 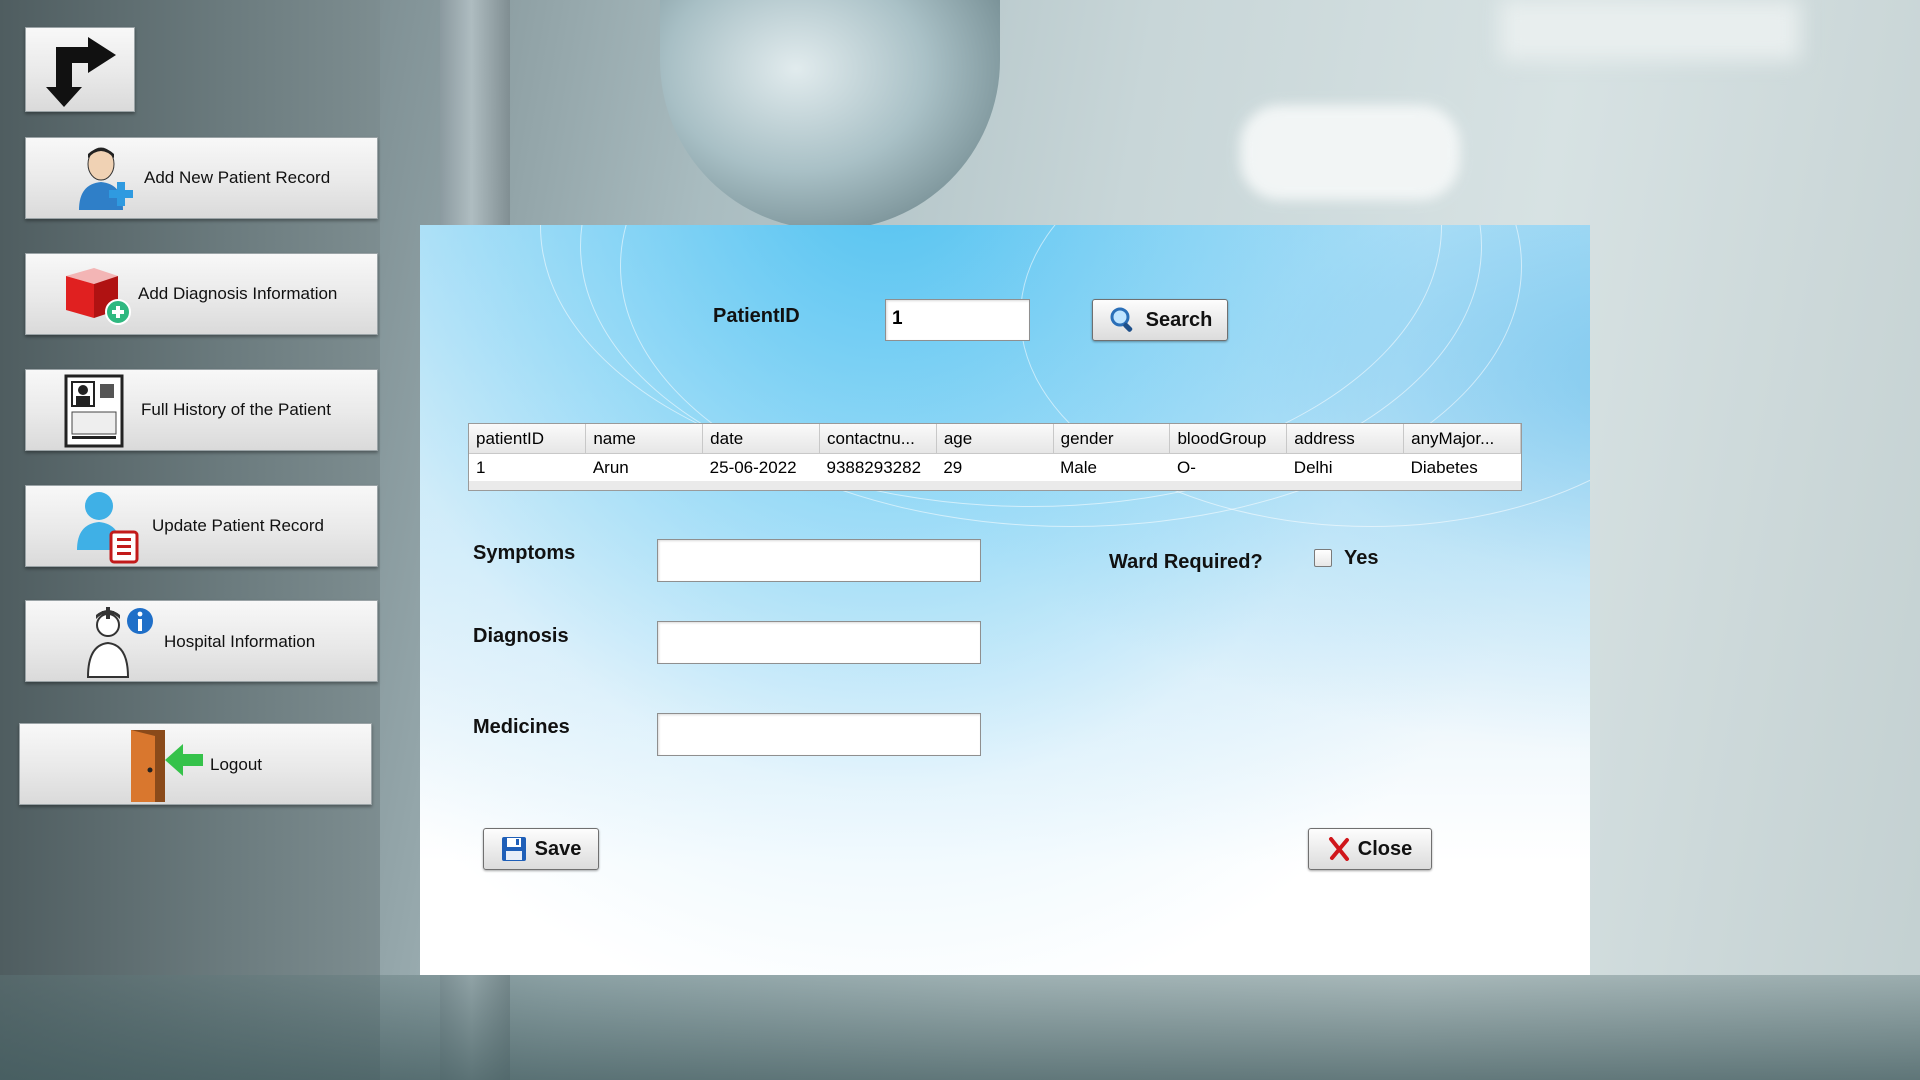 I want to click on ward-required-checkbox, so click(x=1323, y=558).